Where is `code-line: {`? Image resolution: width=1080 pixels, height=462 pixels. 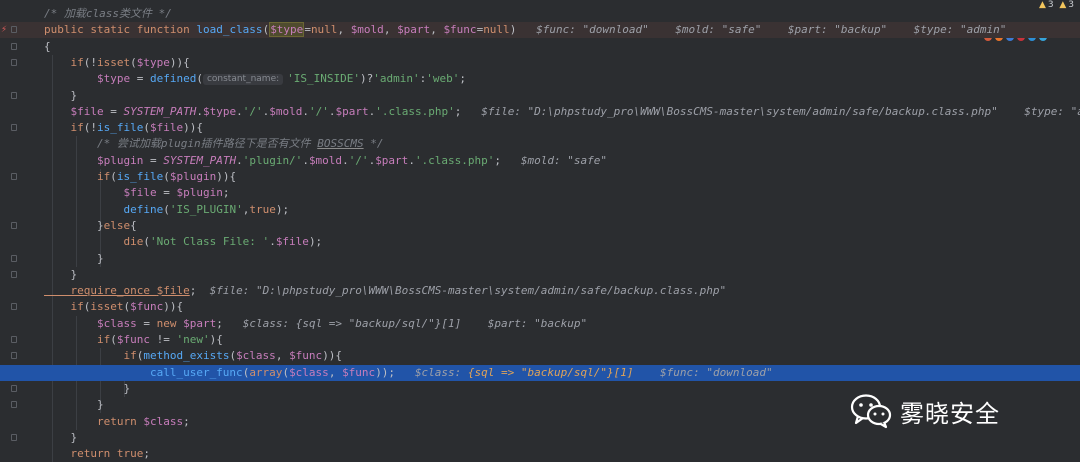
code-line: { is located at coordinates (540, 47).